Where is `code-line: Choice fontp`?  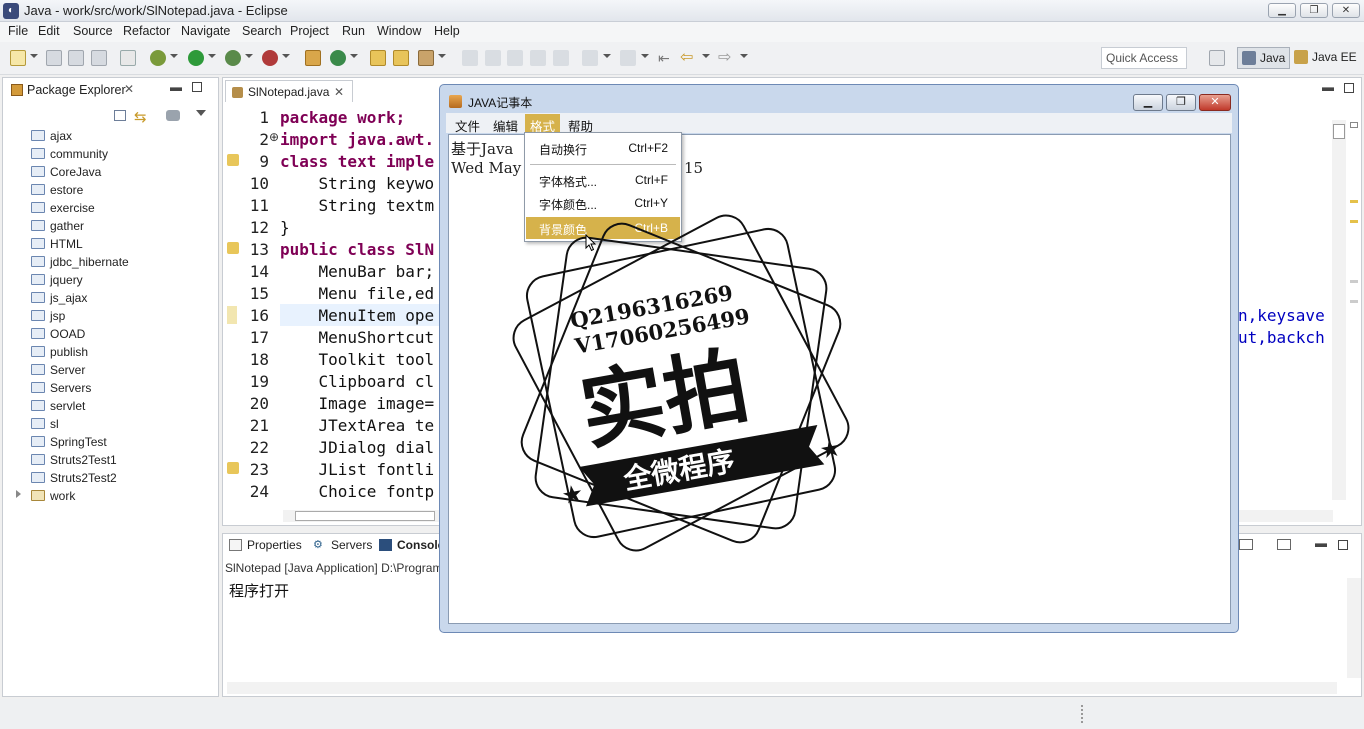
code-line: Choice fontp is located at coordinates (357, 491).